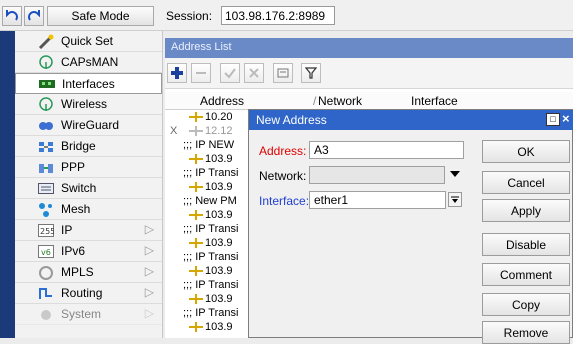  What do you see at coordinates (45, 41) in the screenshot?
I see `wand-icon` at bounding box center [45, 41].